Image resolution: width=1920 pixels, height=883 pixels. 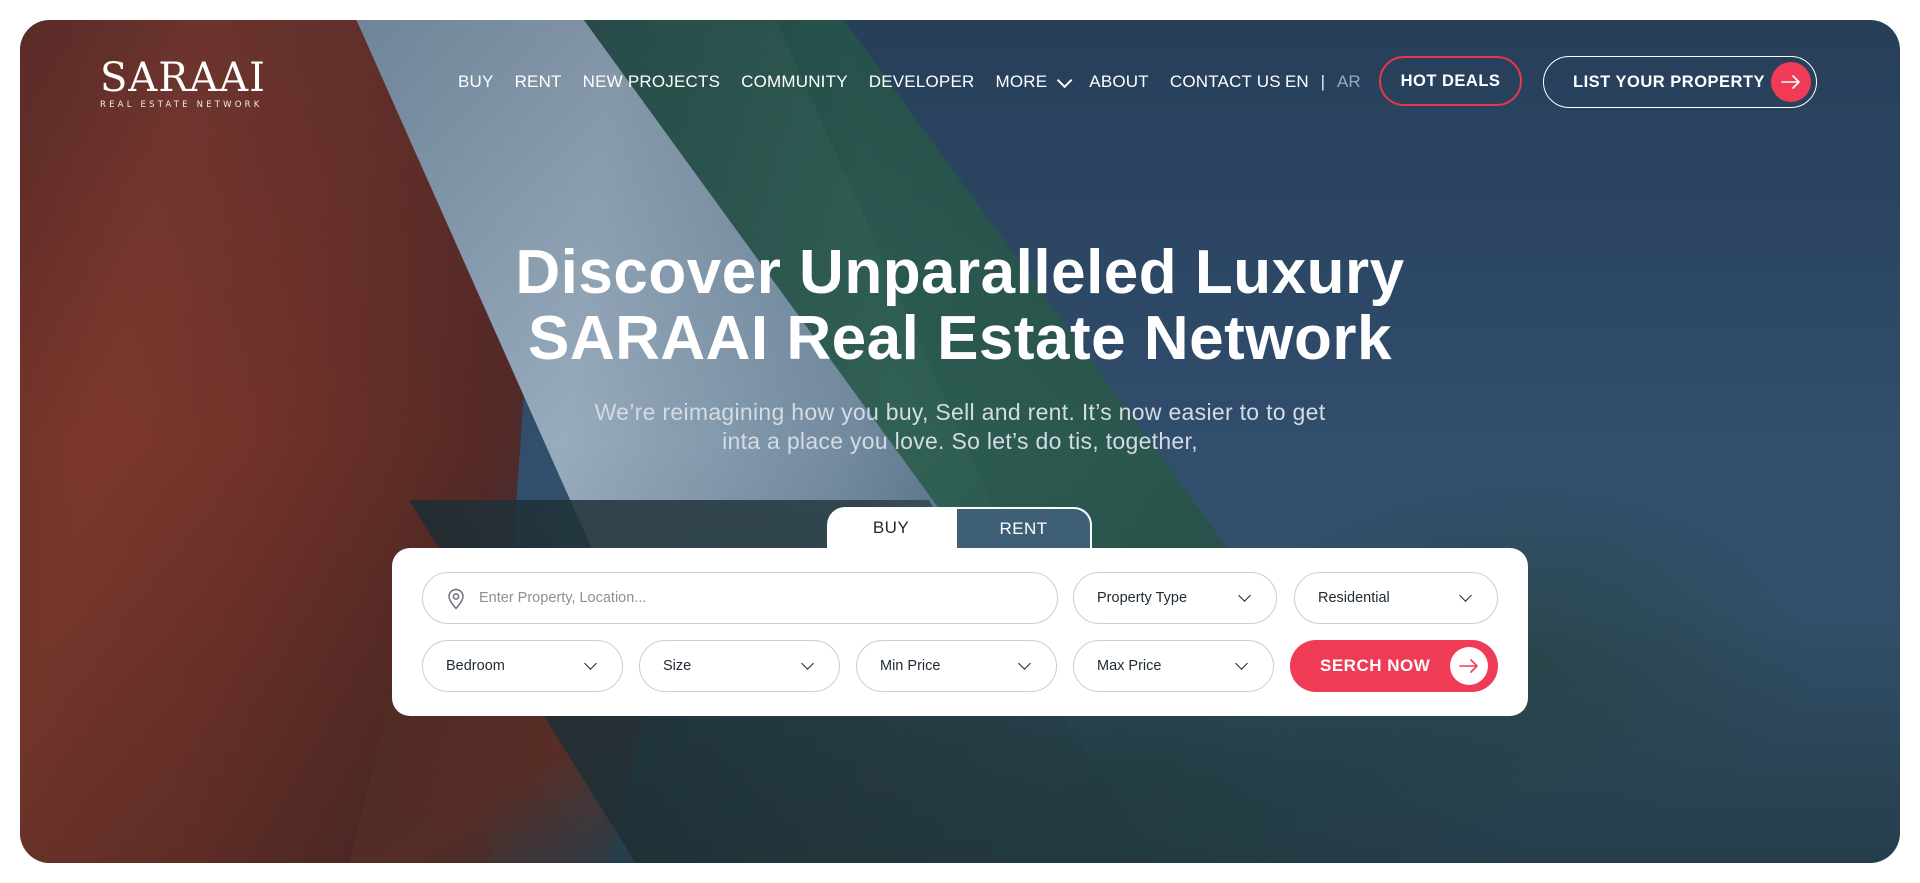 I want to click on nav-label: ABOUT, so click(x=1119, y=81).